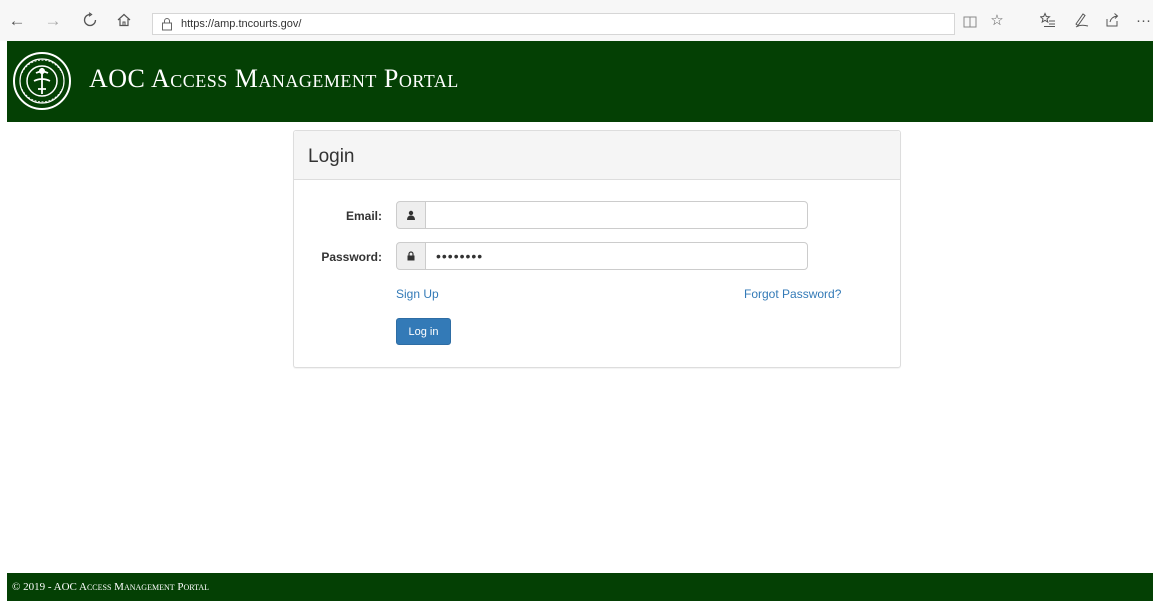 This screenshot has height=601, width=1153. Describe the element at coordinates (351, 257) in the screenshot. I see `password-label: Password:` at that location.